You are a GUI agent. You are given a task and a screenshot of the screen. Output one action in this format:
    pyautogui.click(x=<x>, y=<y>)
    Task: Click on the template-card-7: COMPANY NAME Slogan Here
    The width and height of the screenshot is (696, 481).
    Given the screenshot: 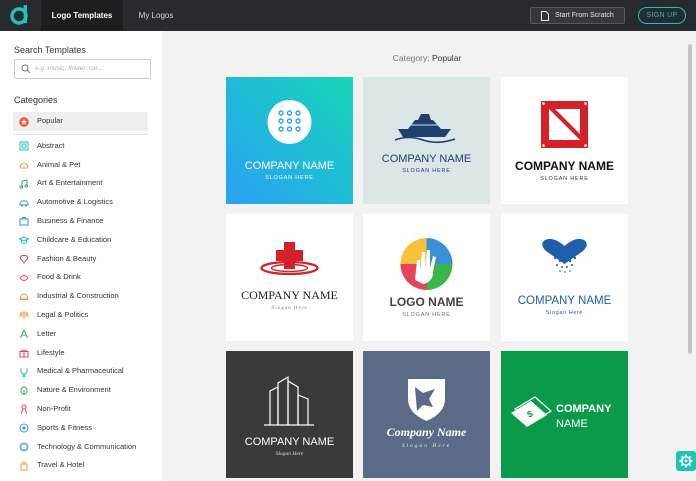 What is the action you would take?
    pyautogui.click(x=289, y=414)
    